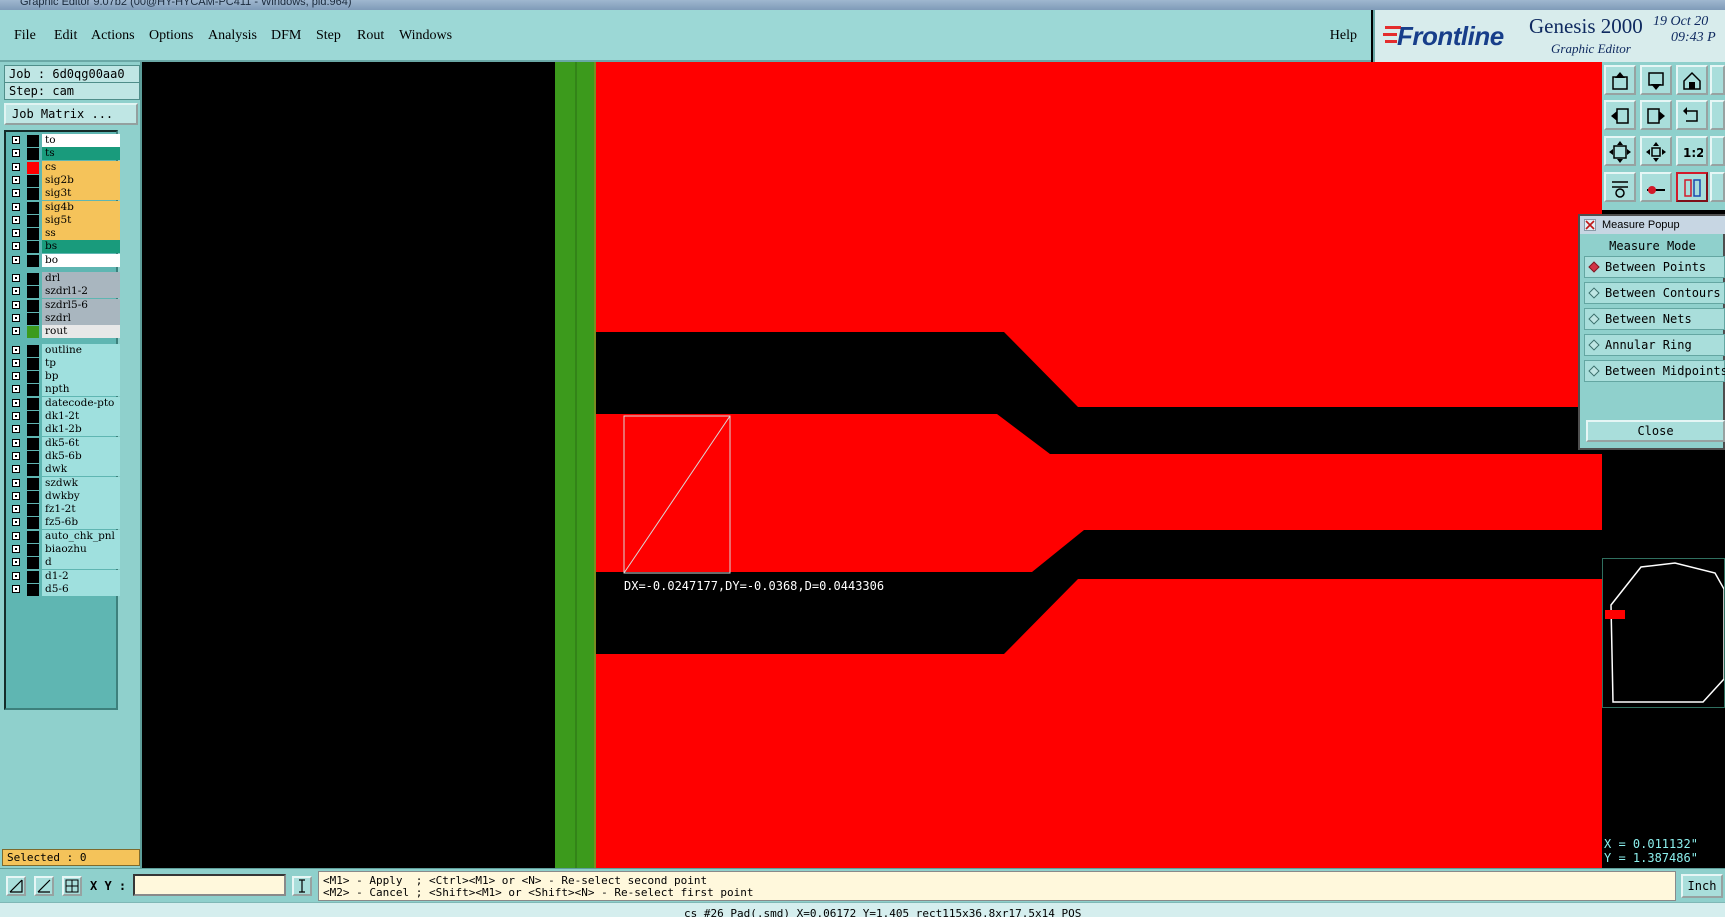 The image size is (1725, 917). Describe the element at coordinates (81, 167) in the screenshot. I see `layer-label: cs` at that location.